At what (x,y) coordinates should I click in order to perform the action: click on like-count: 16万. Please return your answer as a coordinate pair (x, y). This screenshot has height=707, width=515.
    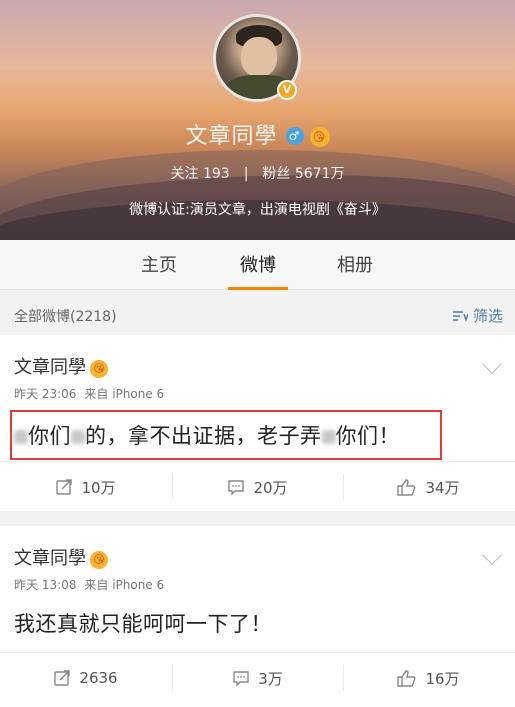
    Looking at the image, I should click on (442, 678).